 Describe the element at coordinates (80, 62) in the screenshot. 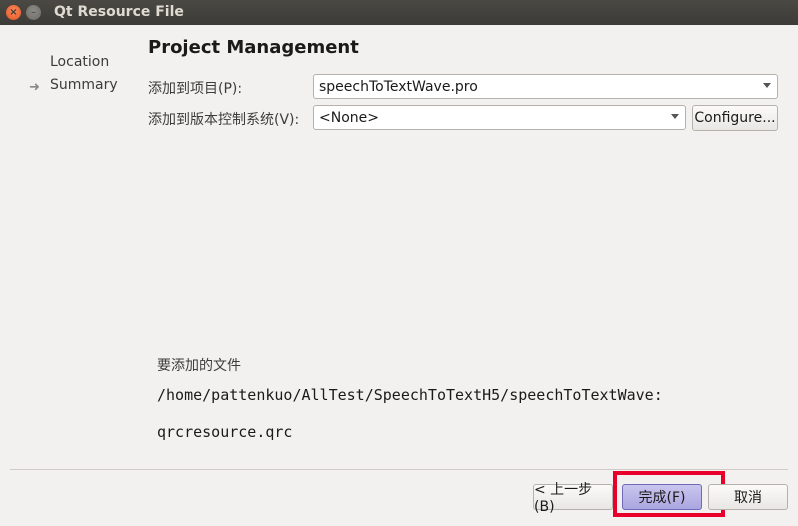

I see `wizard-step-location: Location` at that location.